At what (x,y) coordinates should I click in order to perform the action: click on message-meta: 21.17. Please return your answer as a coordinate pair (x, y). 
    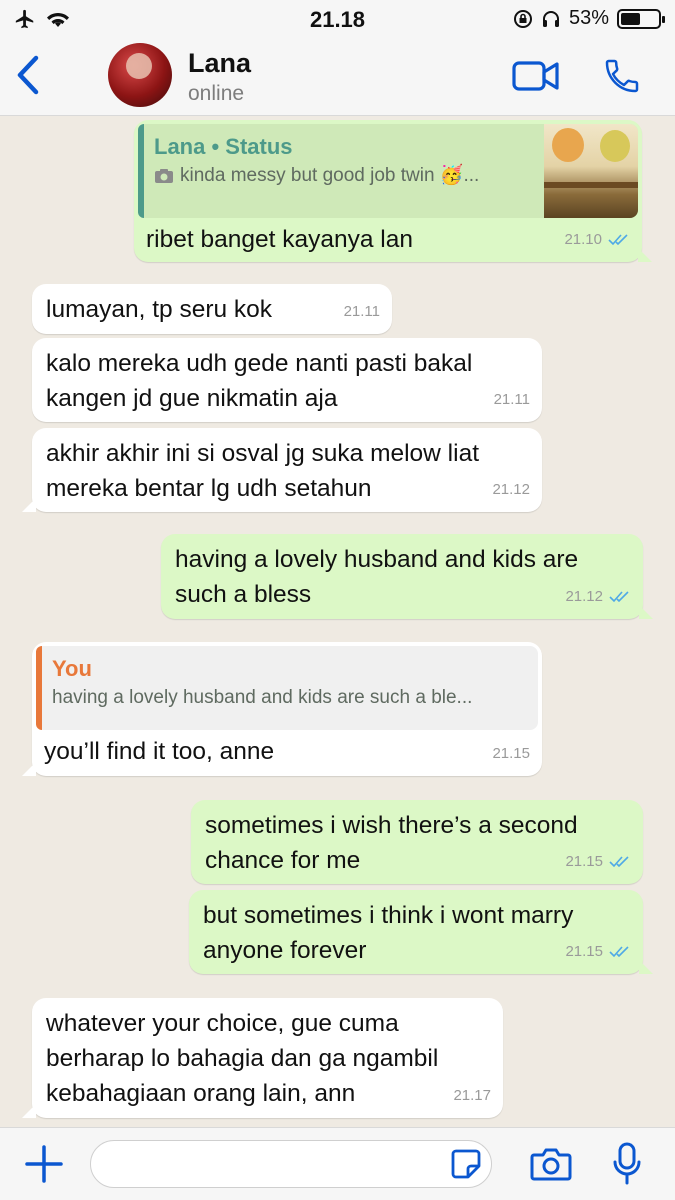
    Looking at the image, I should click on (472, 1095).